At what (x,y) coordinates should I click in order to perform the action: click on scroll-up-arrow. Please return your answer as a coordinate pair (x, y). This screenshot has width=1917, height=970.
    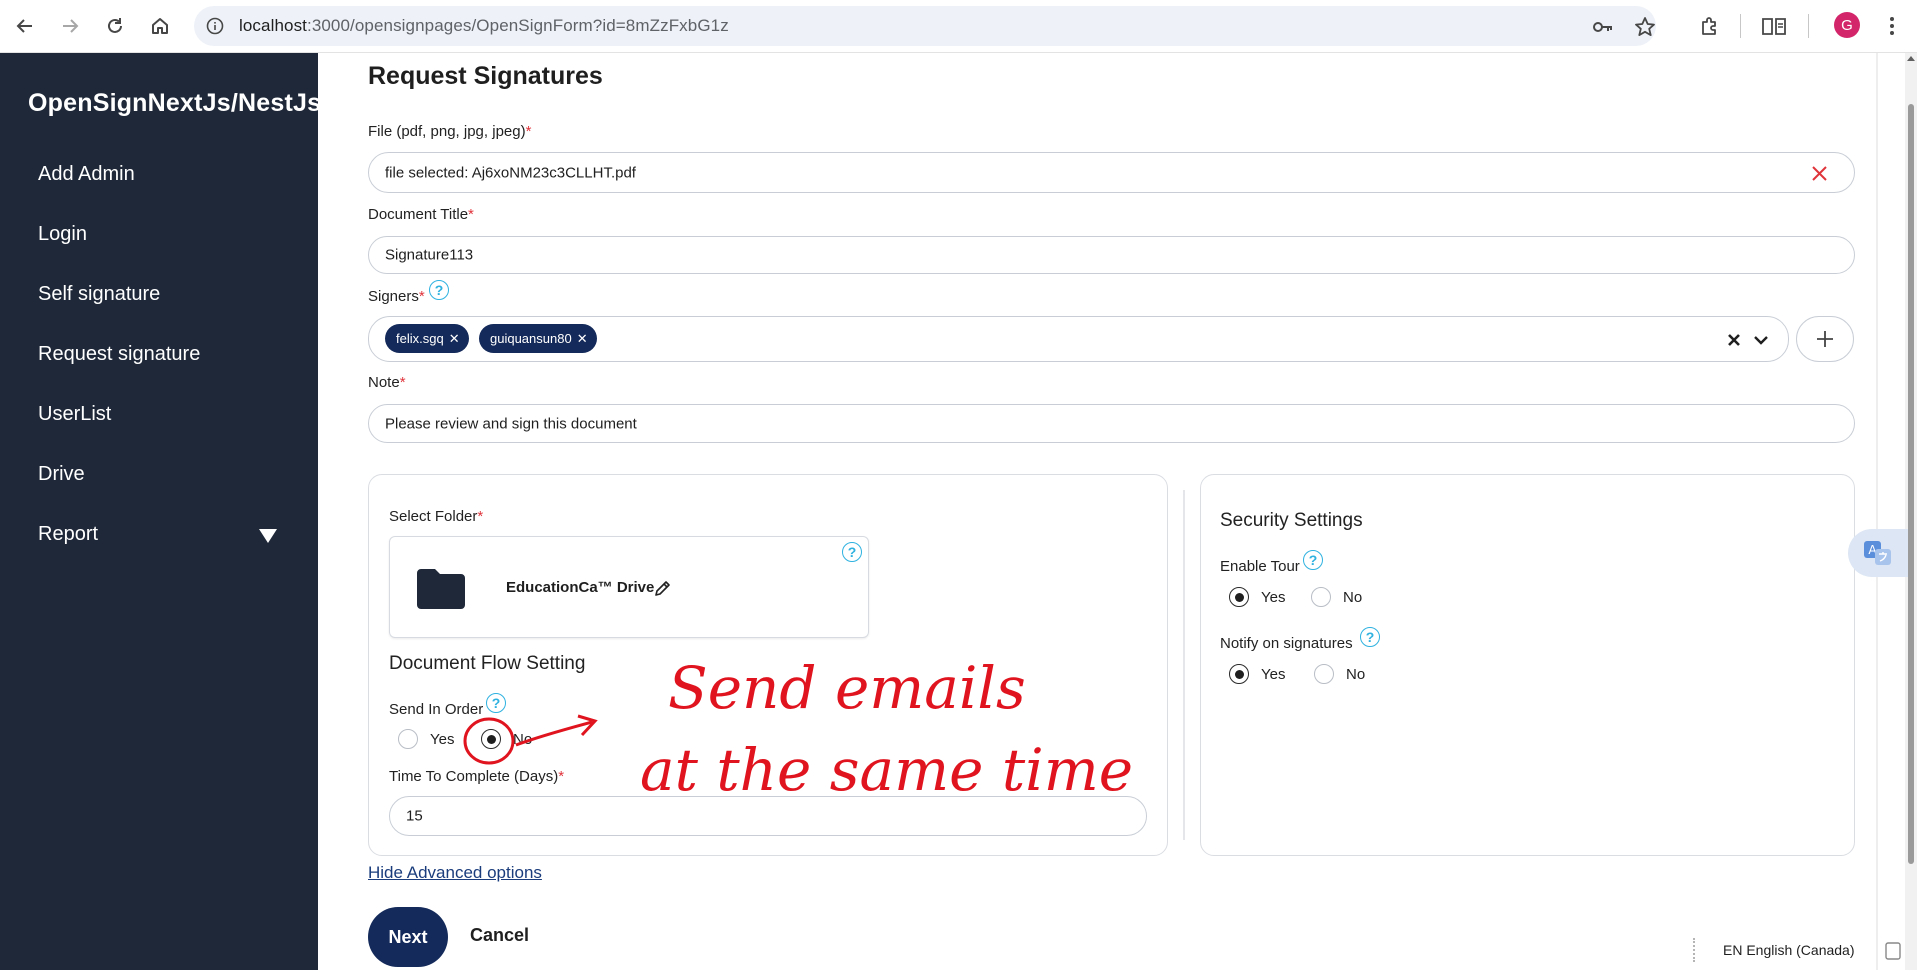
    Looking at the image, I should click on (1911, 58).